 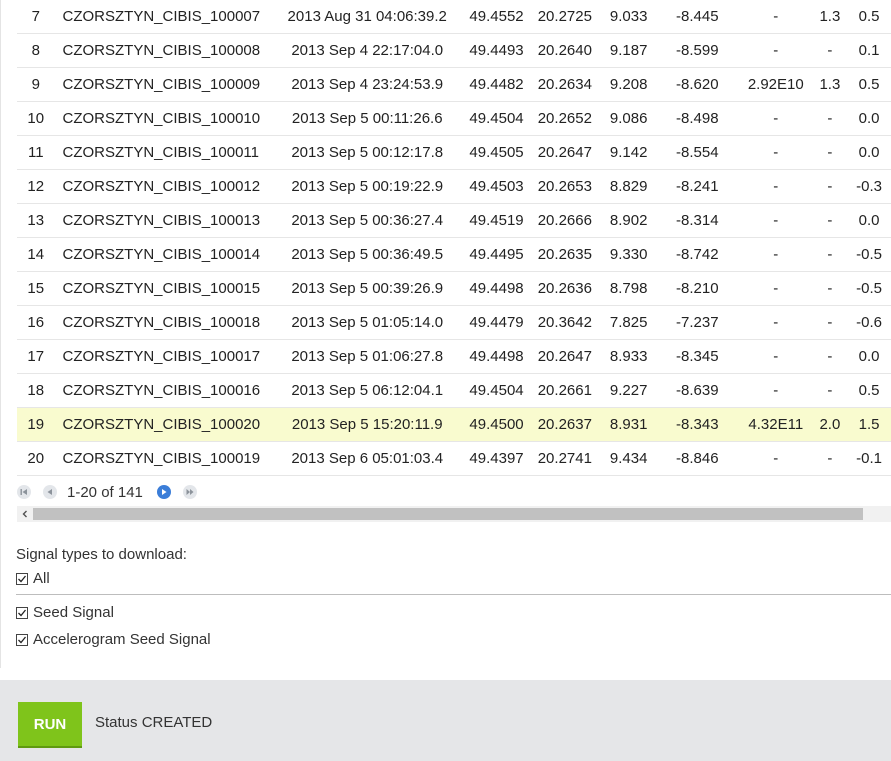 What do you see at coordinates (50, 492) in the screenshot?
I see `prev-page-icon` at bounding box center [50, 492].